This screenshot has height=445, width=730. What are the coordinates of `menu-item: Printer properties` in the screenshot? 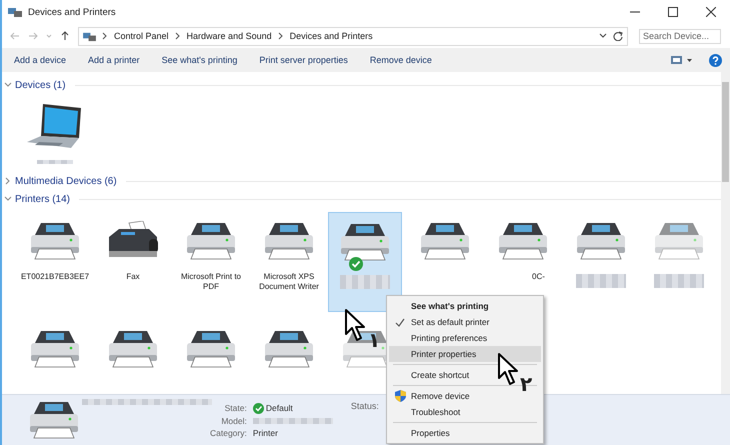 It's located at (465, 354).